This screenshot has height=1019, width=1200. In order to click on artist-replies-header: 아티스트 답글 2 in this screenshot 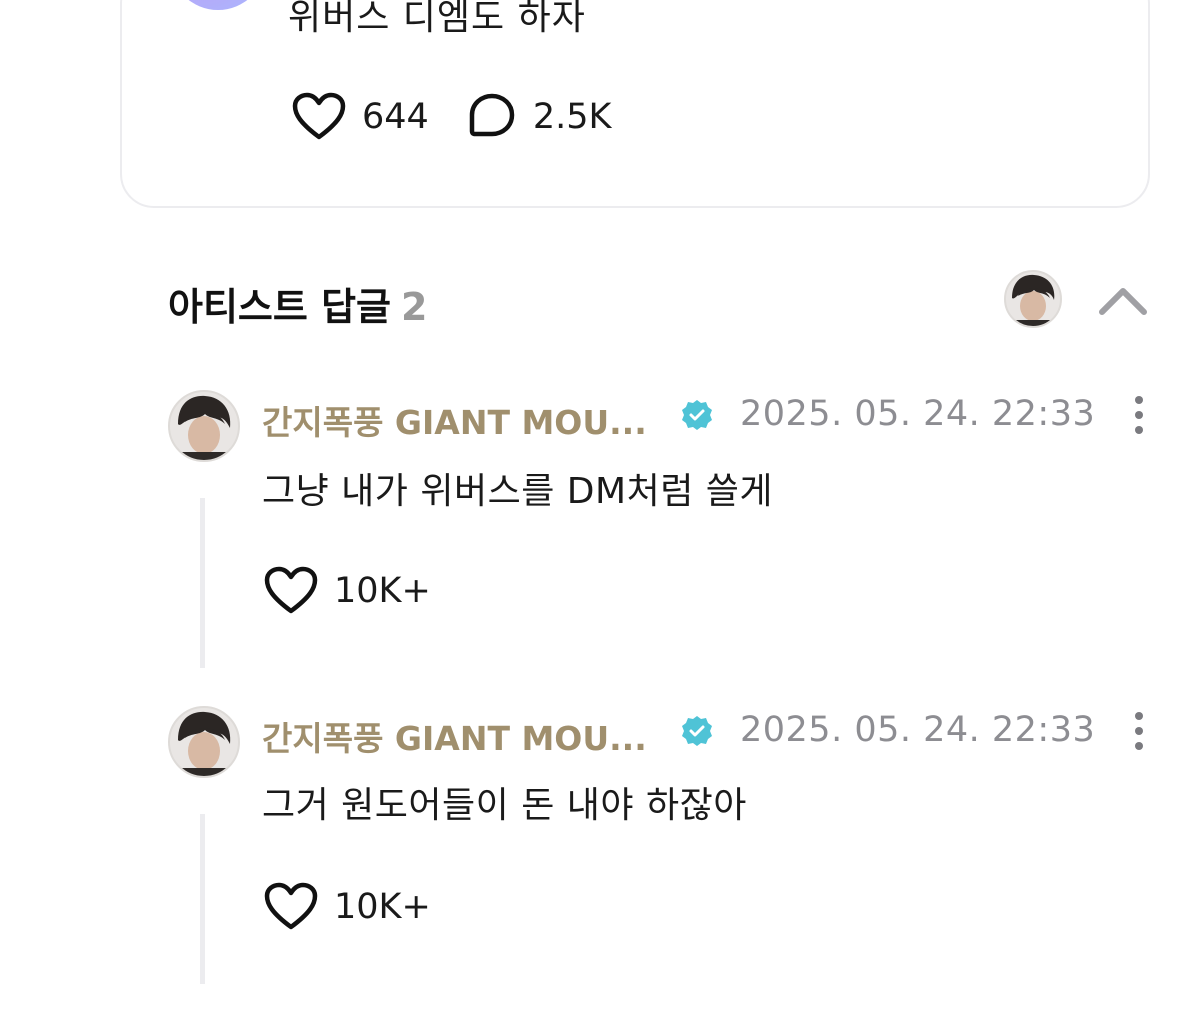, I will do `click(297, 303)`.